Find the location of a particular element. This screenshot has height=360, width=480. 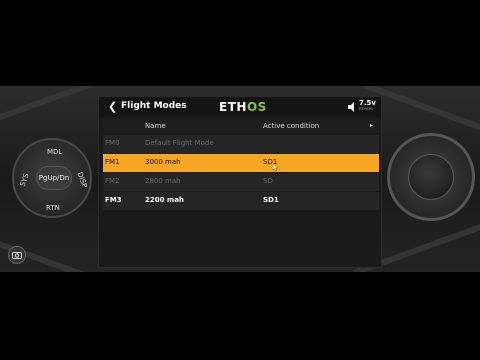

title-bar: ❮ Flight Modes ETHOS 7.5v ETHOS is located at coordinates (240, 107).